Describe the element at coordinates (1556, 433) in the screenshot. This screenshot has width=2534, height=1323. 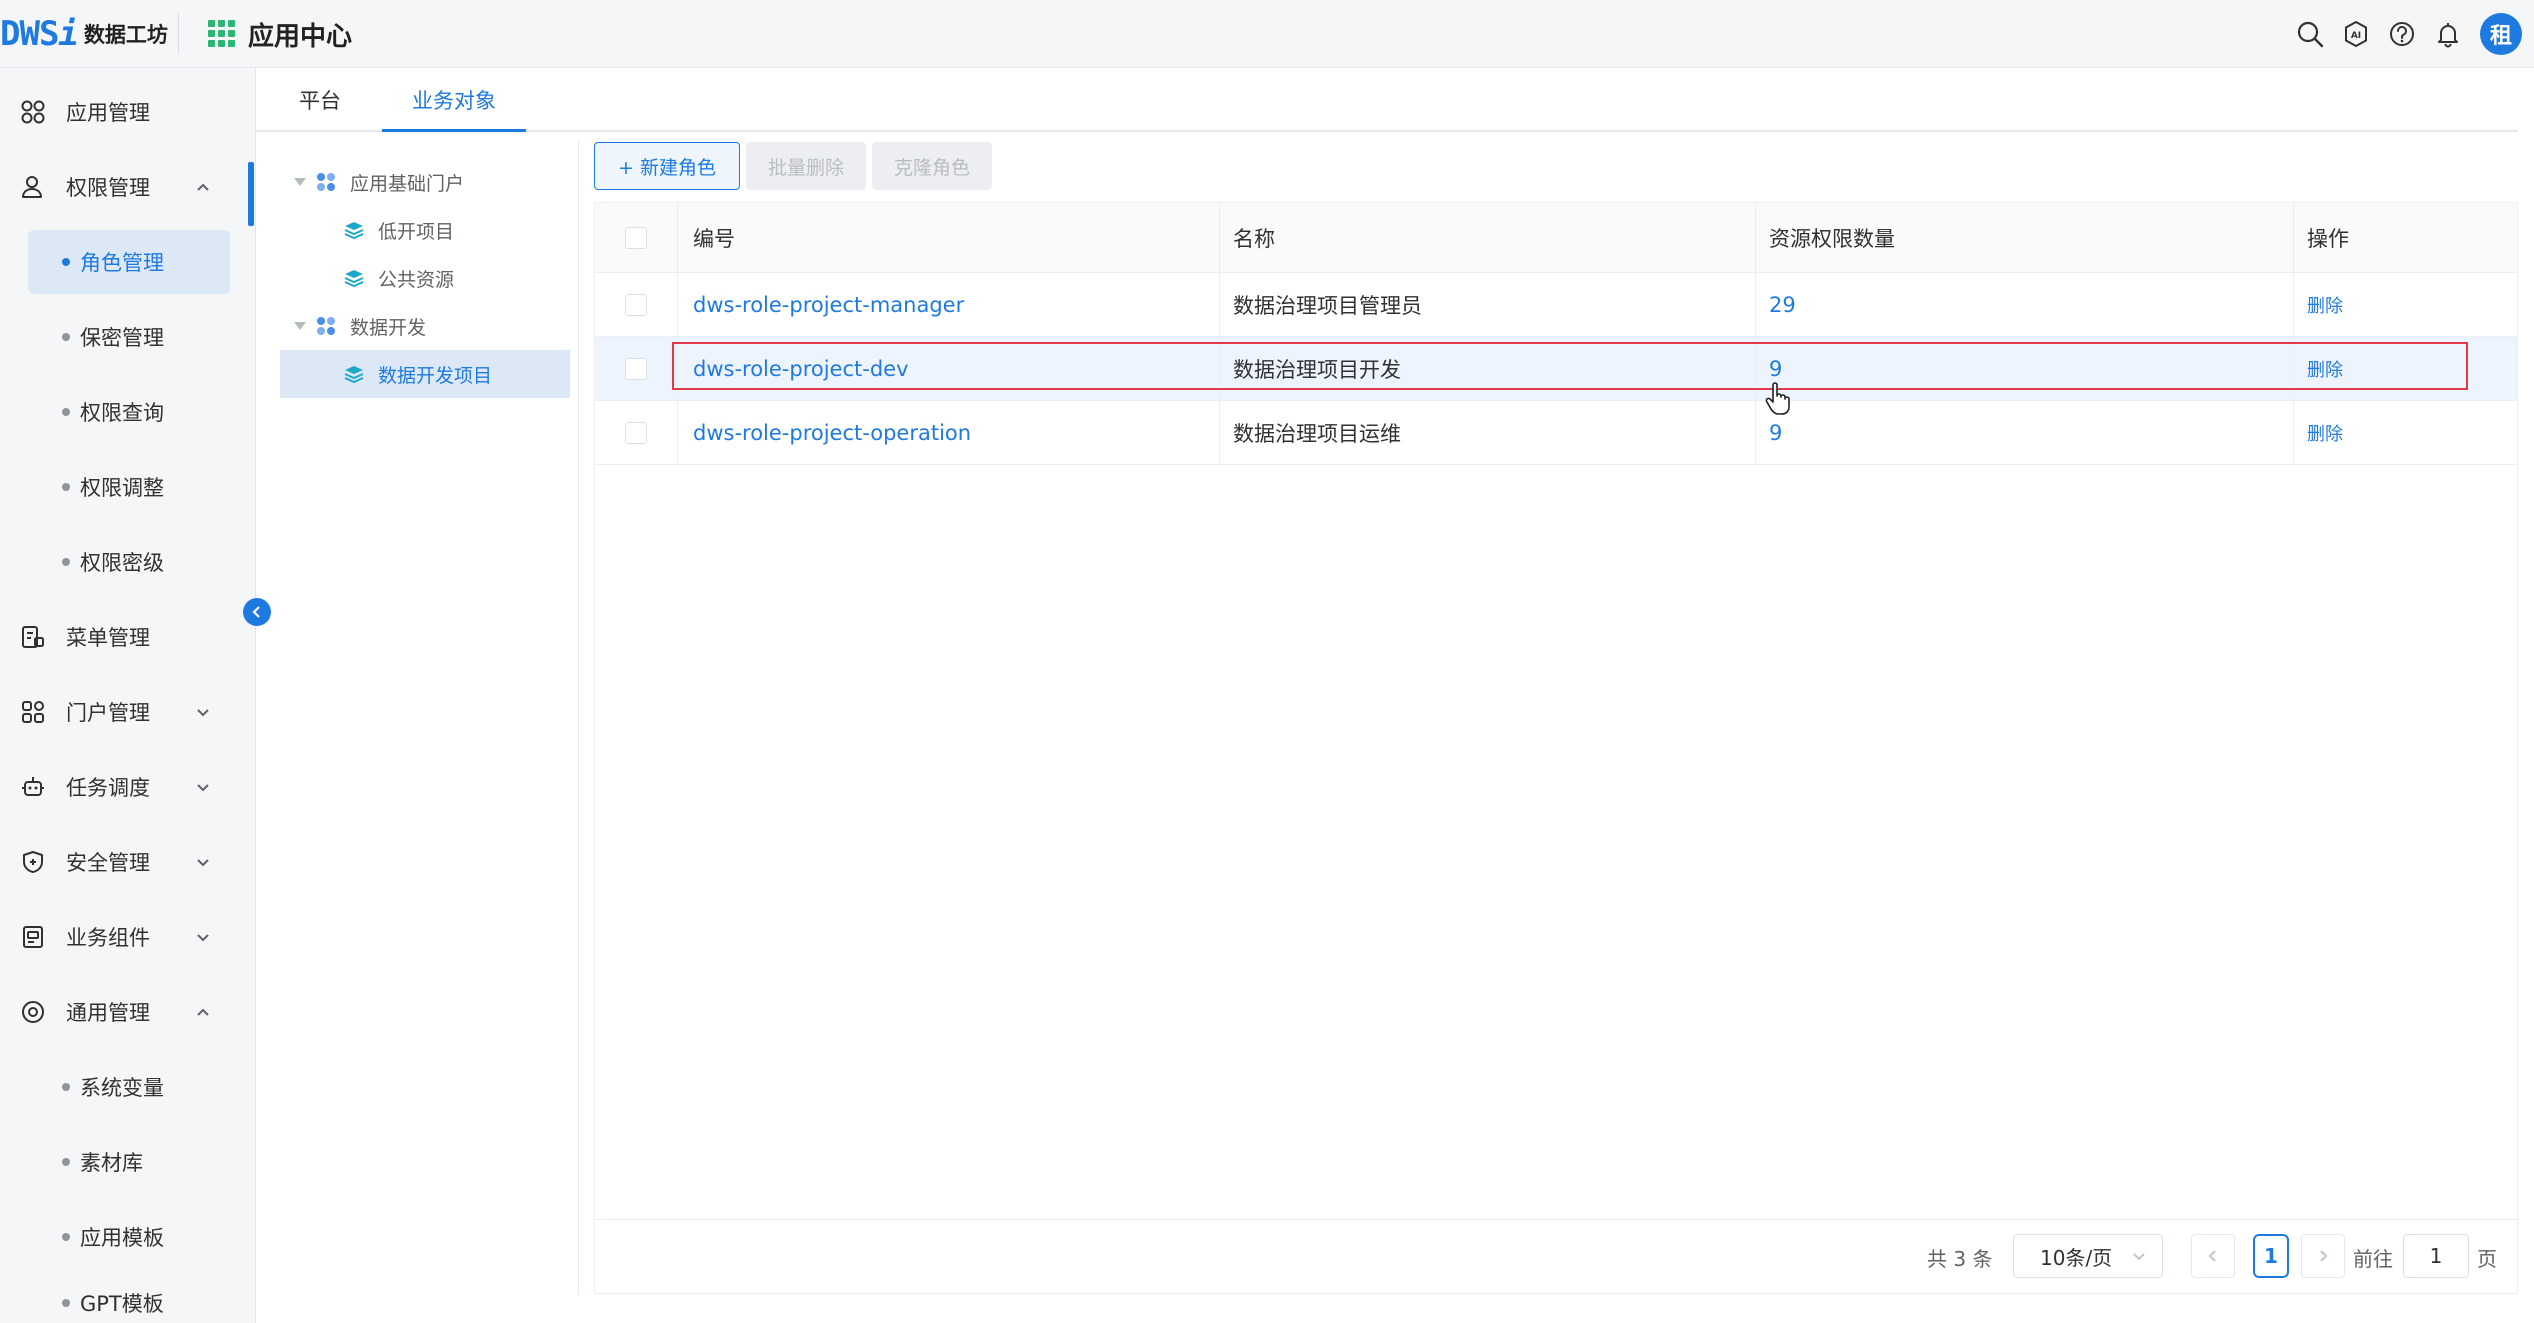
I see `table-row: dws-role-project-operation 数据治理项目运维 9 删除` at that location.